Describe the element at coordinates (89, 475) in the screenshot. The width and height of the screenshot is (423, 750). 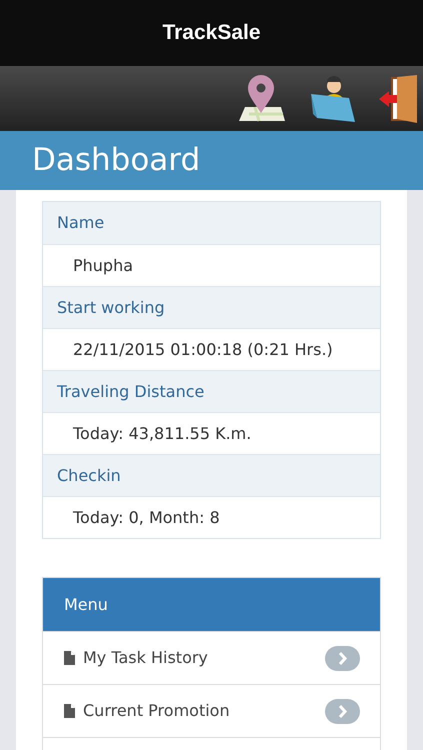
I see `field-label: Checkin` at that location.